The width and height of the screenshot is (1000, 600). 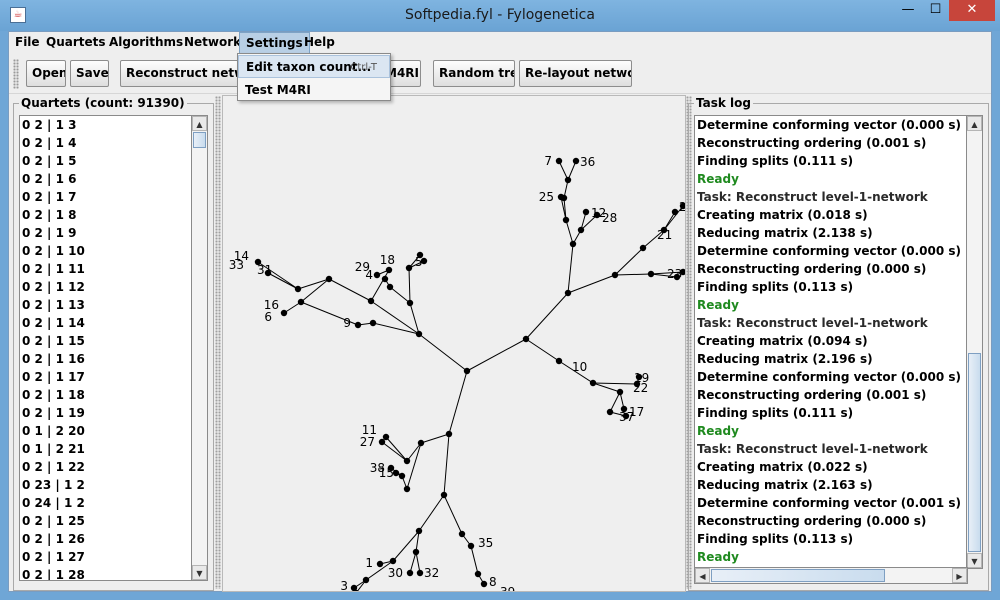 What do you see at coordinates (831, 575) in the screenshot?
I see `task-log-horizontal-scrollbar: ◀ ▶` at bounding box center [831, 575].